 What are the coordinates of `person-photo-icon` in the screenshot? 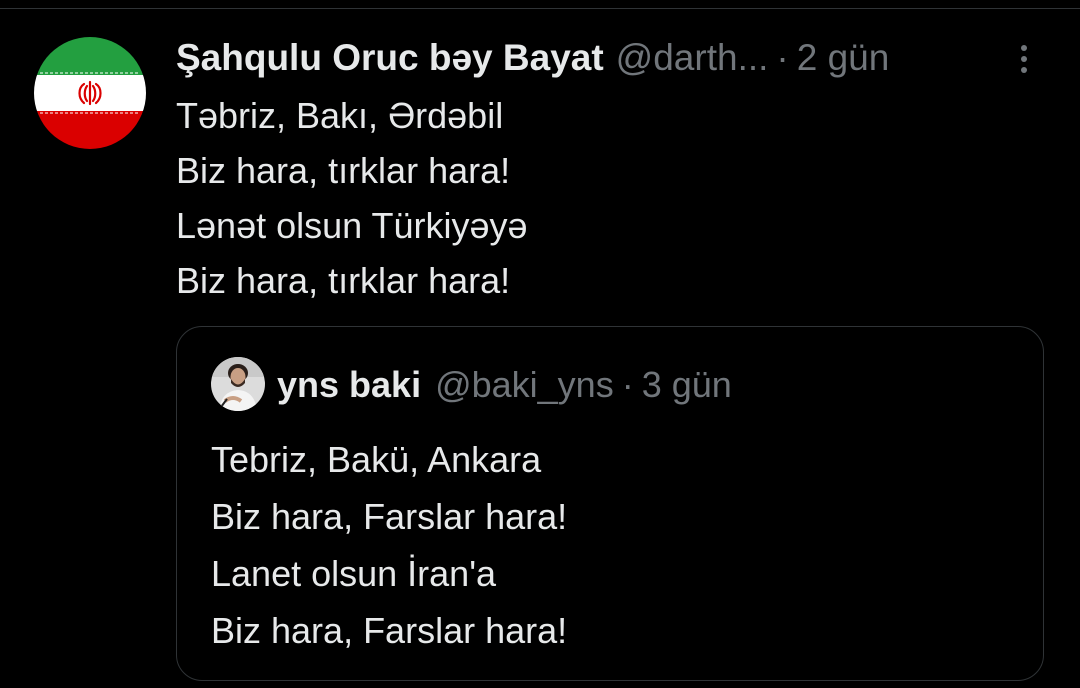 It's located at (238, 384).